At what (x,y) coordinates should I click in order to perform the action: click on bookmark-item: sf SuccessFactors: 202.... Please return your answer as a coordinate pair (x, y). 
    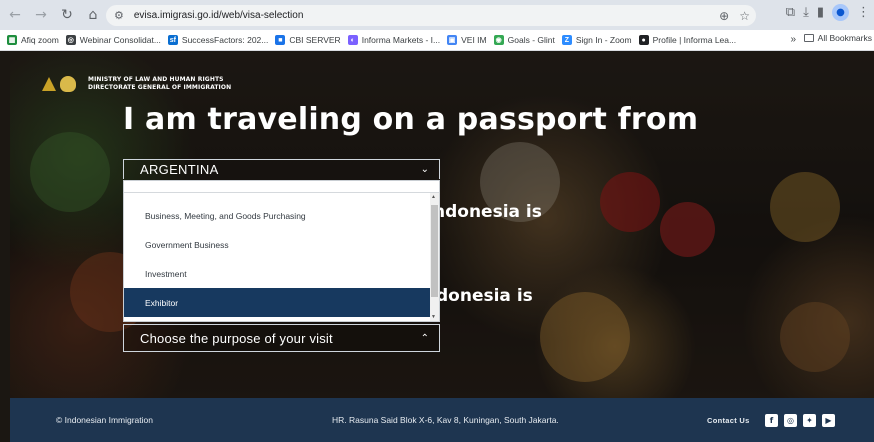
    Looking at the image, I should click on (217, 40).